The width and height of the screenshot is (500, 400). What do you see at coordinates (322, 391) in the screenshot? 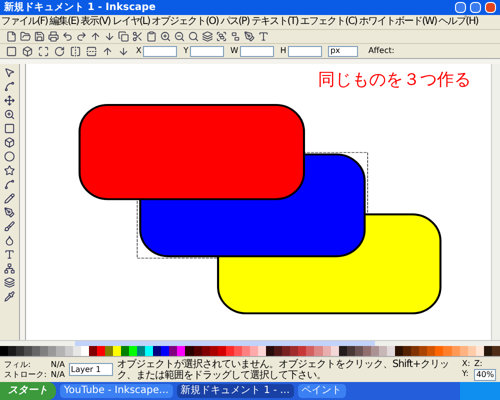
I see `taskbar-button: ペイント` at bounding box center [322, 391].